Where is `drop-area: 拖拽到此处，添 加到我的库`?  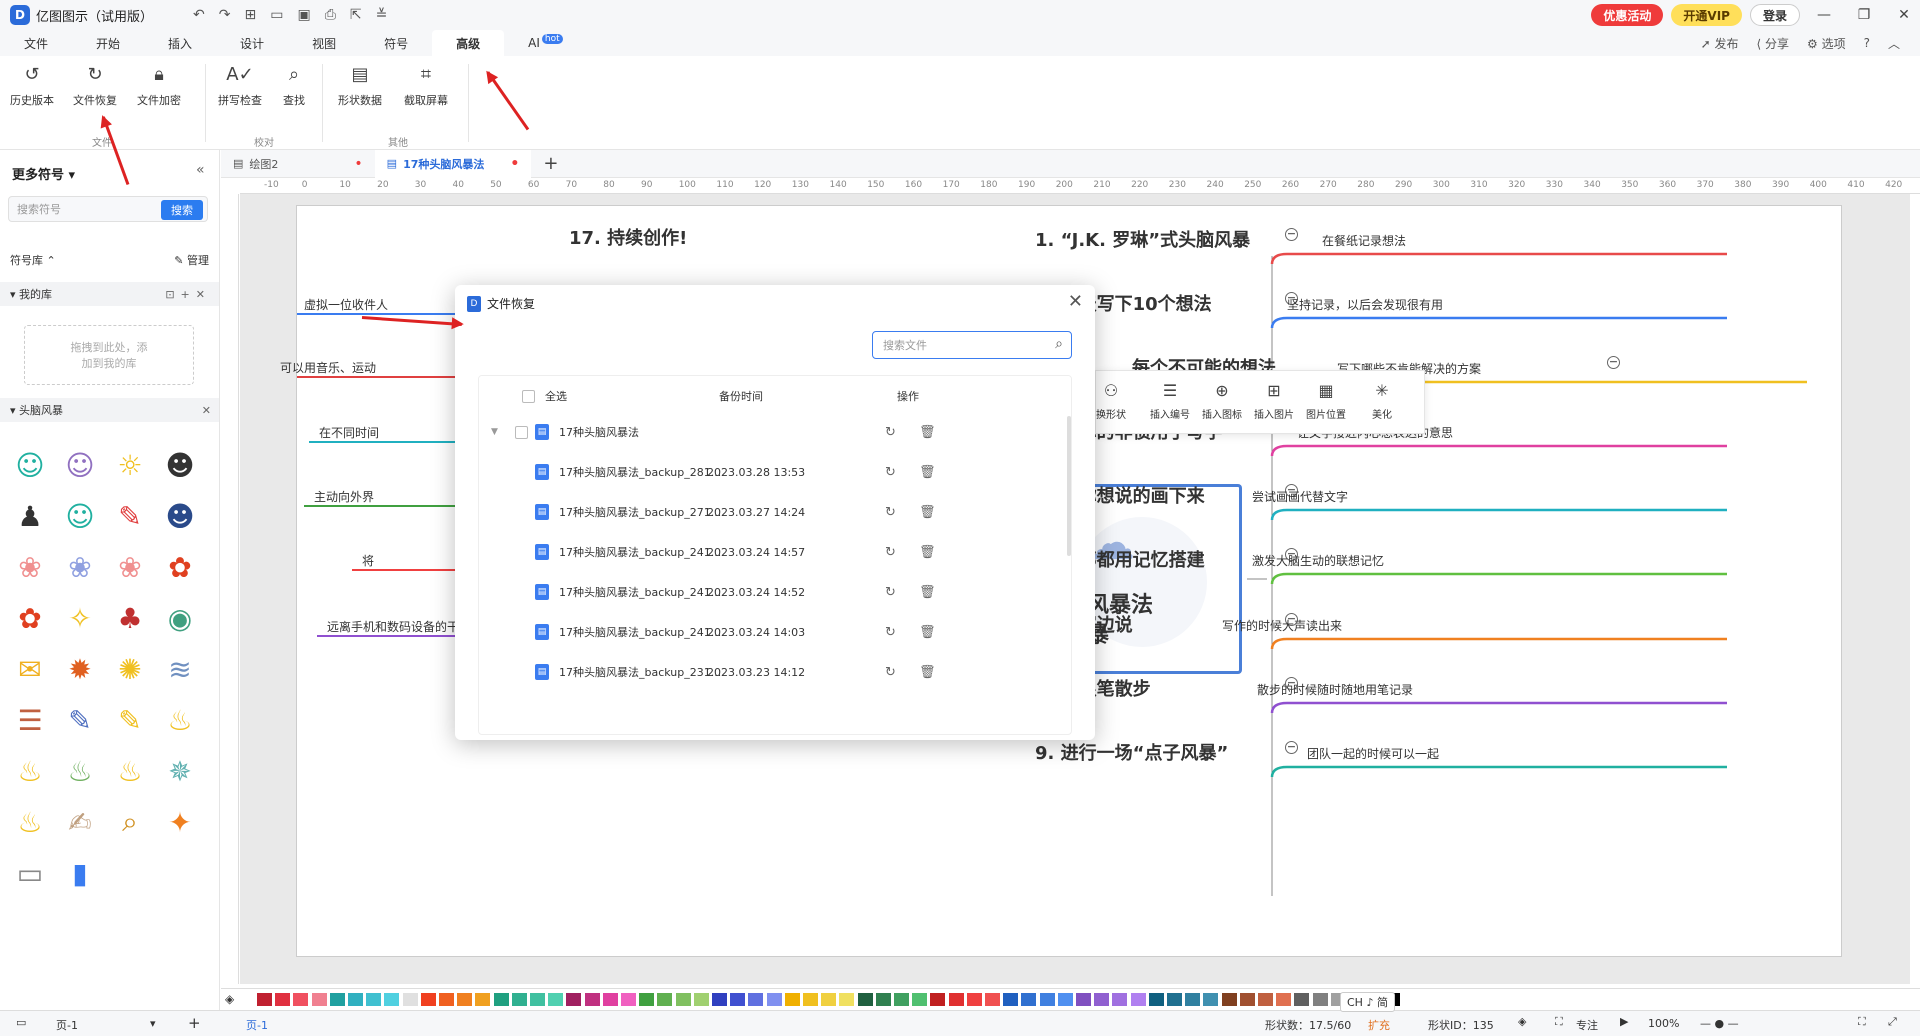 drop-area: 拖拽到此处，添 加到我的库 is located at coordinates (109, 355).